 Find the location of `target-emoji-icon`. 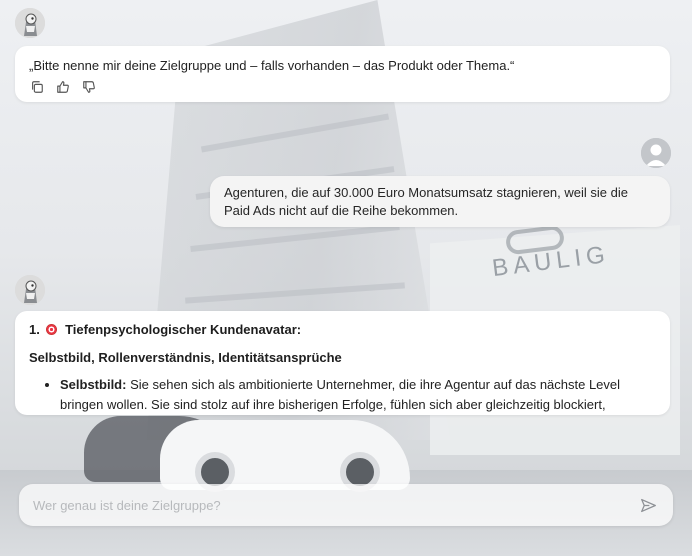

target-emoji-icon is located at coordinates (52, 329).